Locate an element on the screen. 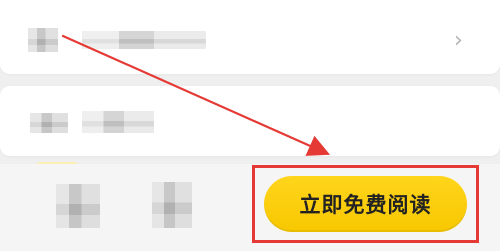  chevron-right-icon: › is located at coordinates (462, 41).